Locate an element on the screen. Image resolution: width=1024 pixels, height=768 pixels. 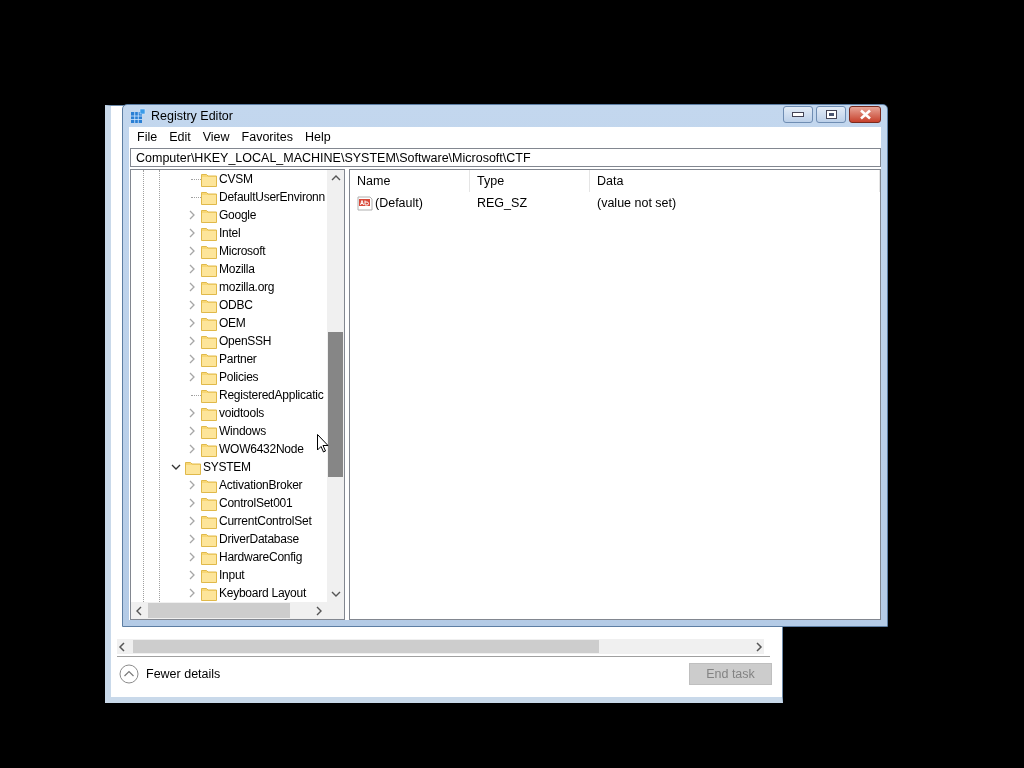
maximize-button is located at coordinates (831, 114).